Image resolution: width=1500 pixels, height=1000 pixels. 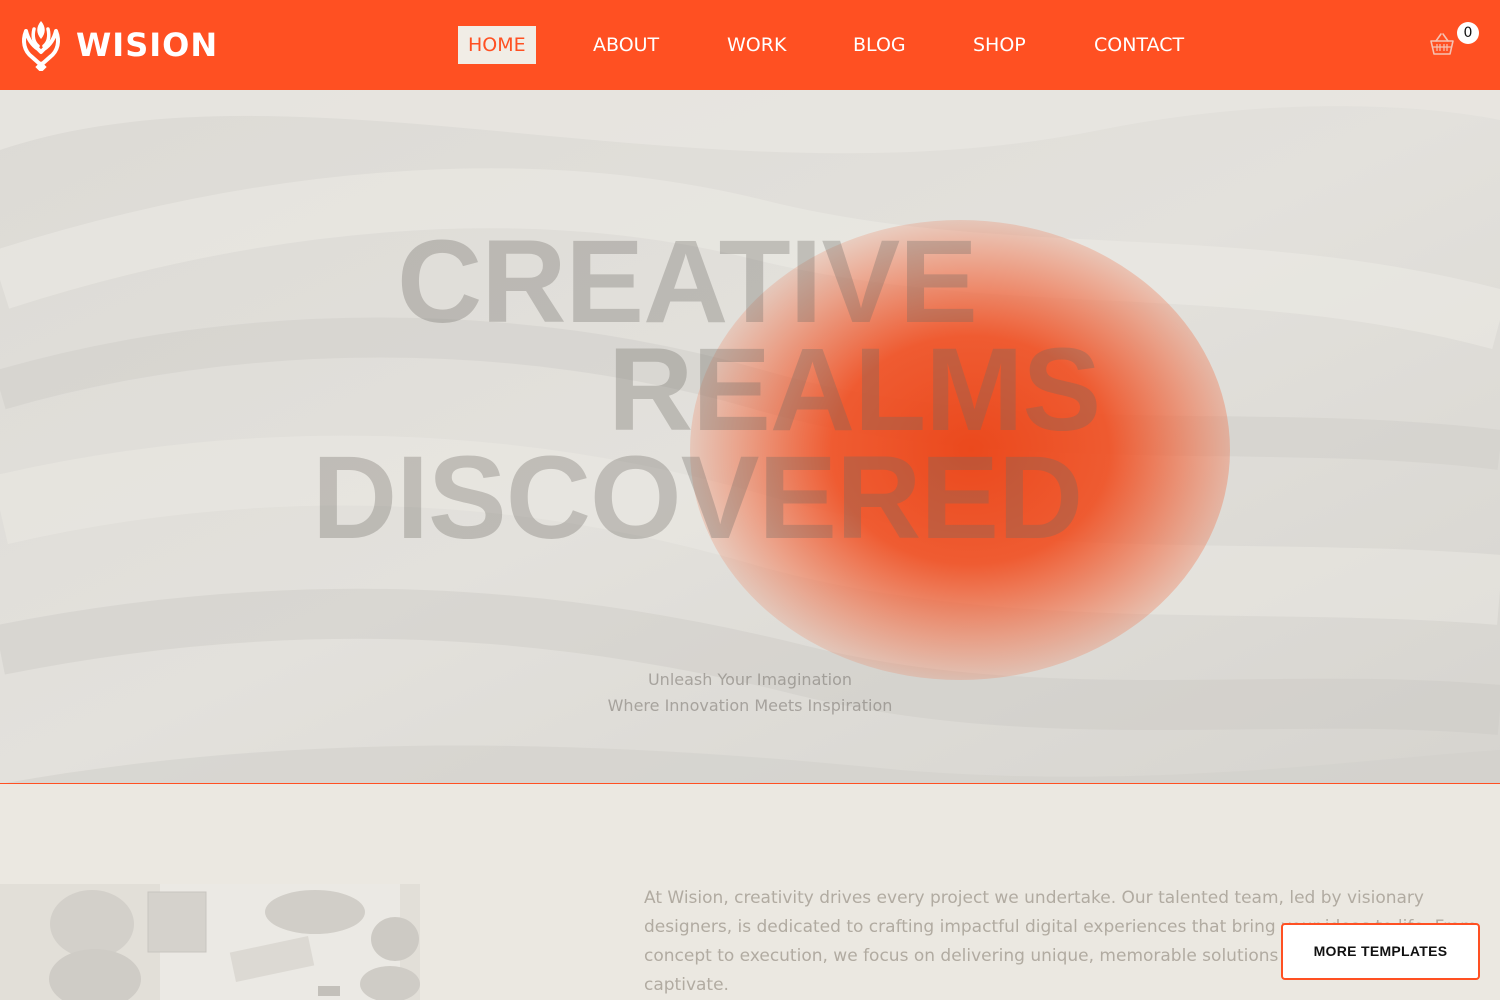 I want to click on logo: WISION, so click(x=118, y=45).